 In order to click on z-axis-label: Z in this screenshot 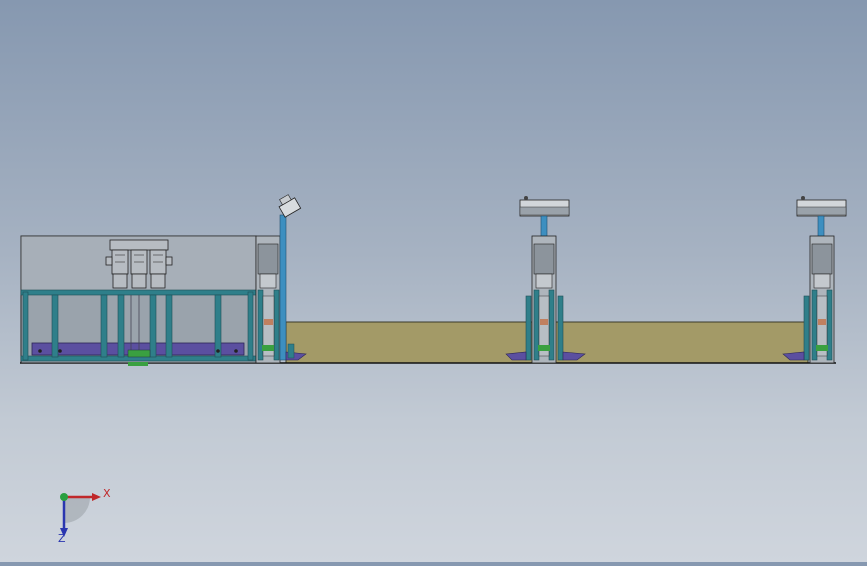, I will do `click(62, 538)`.